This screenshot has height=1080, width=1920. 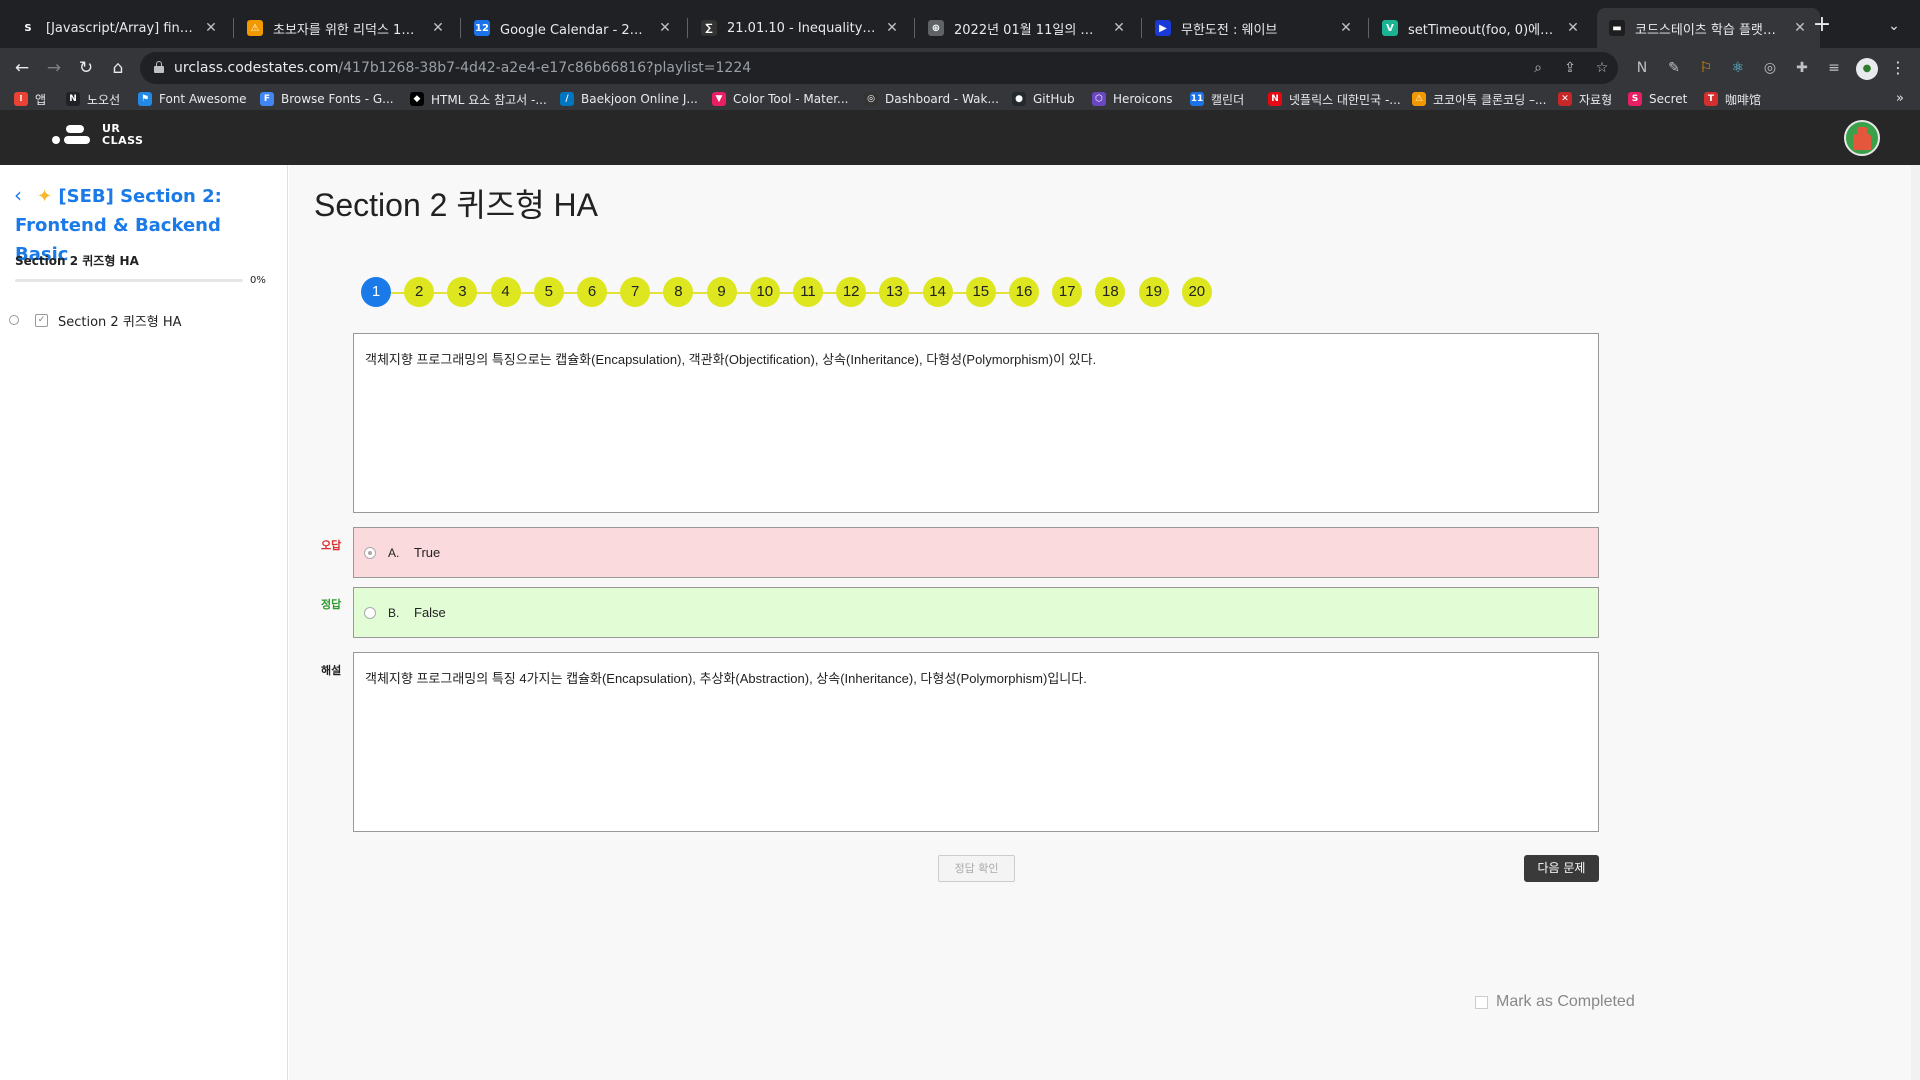 What do you see at coordinates (1657, 99) in the screenshot?
I see `bookmark-item: S Secret` at bounding box center [1657, 99].